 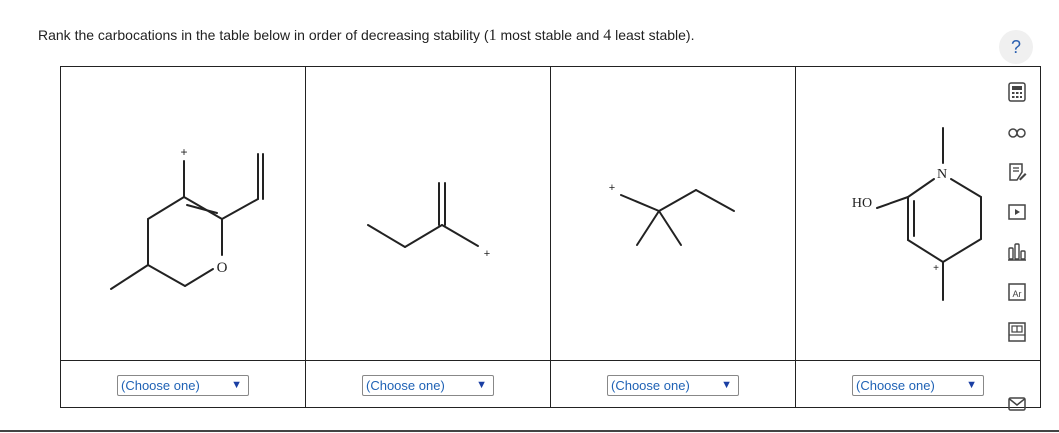 I want to click on calculator-icon, so click(x=1017, y=92).